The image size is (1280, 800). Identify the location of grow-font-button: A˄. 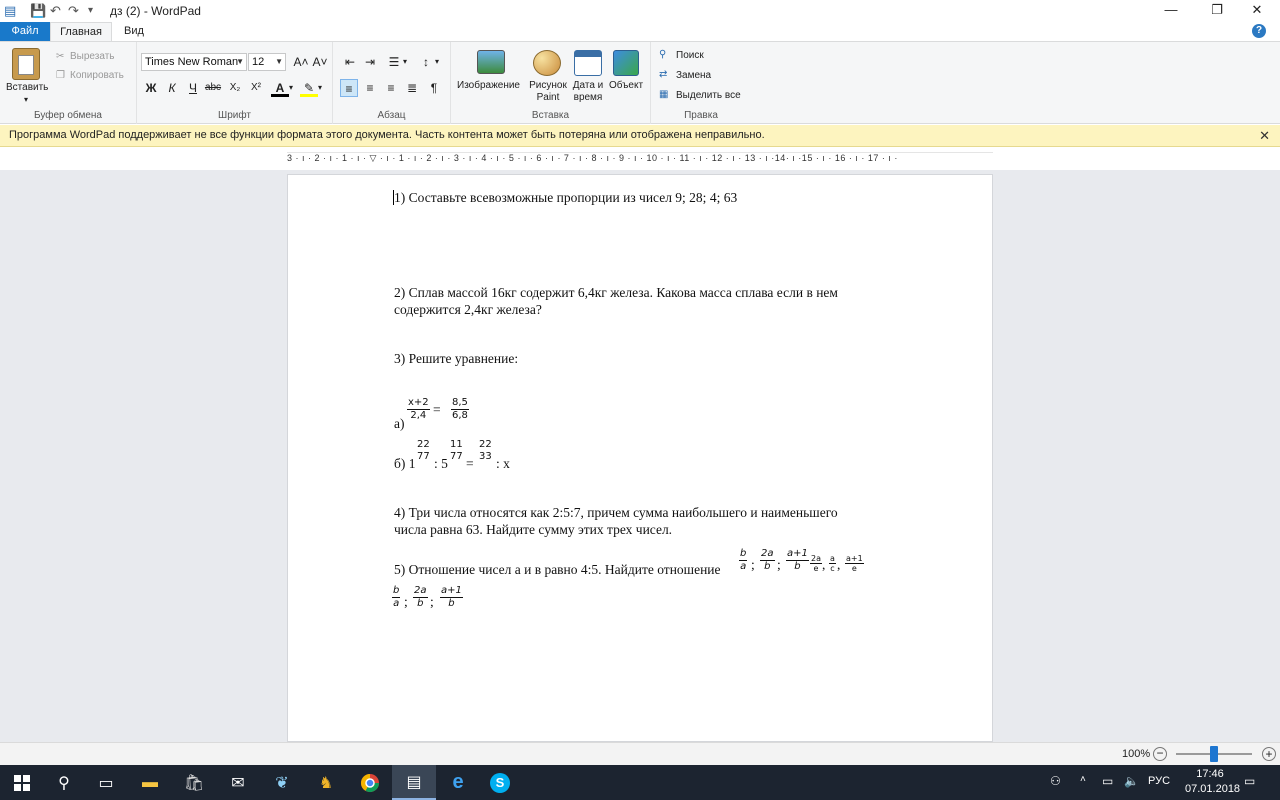
(301, 62).